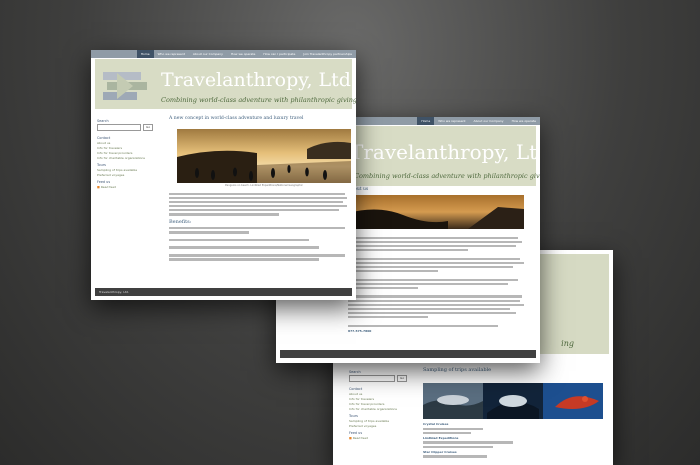 The image size is (700, 465). What do you see at coordinates (438, 284) in the screenshot?
I see `about-body: 877-575-7800` at bounding box center [438, 284].